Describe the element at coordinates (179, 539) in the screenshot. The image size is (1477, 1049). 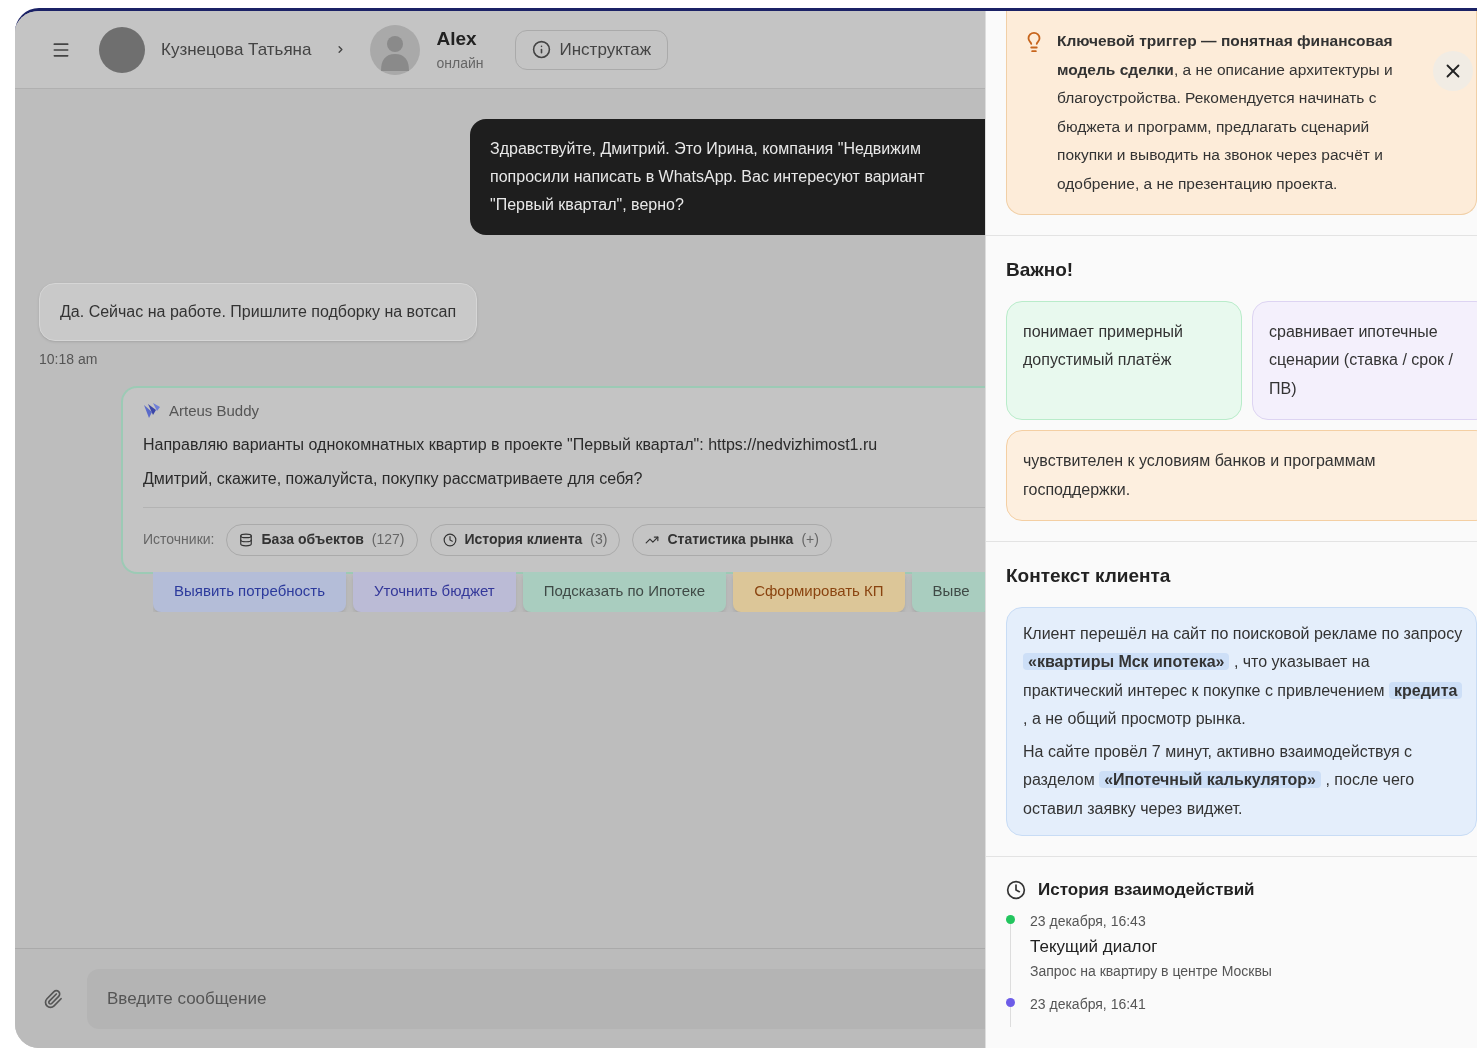
I see `sources-label: Источники:` at that location.